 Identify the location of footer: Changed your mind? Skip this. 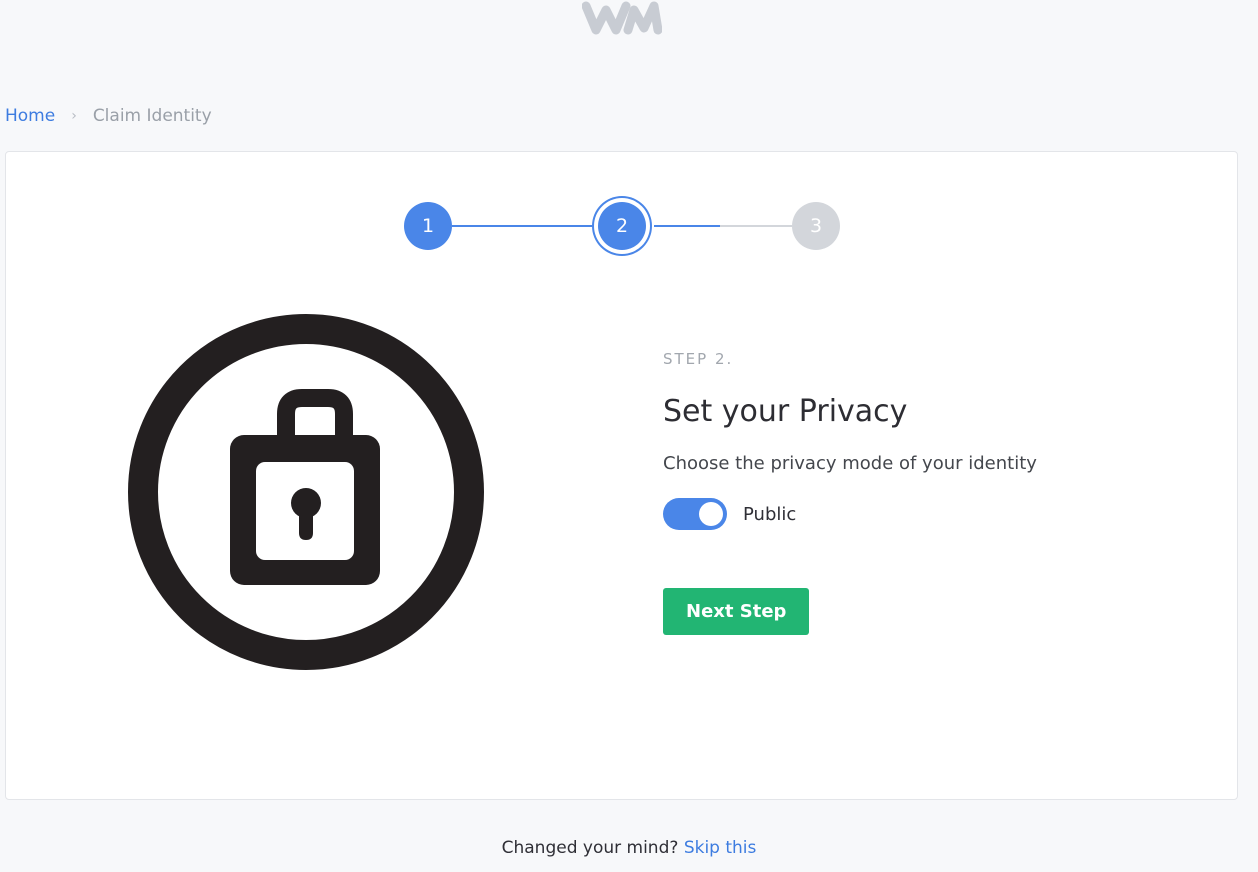
(629, 848).